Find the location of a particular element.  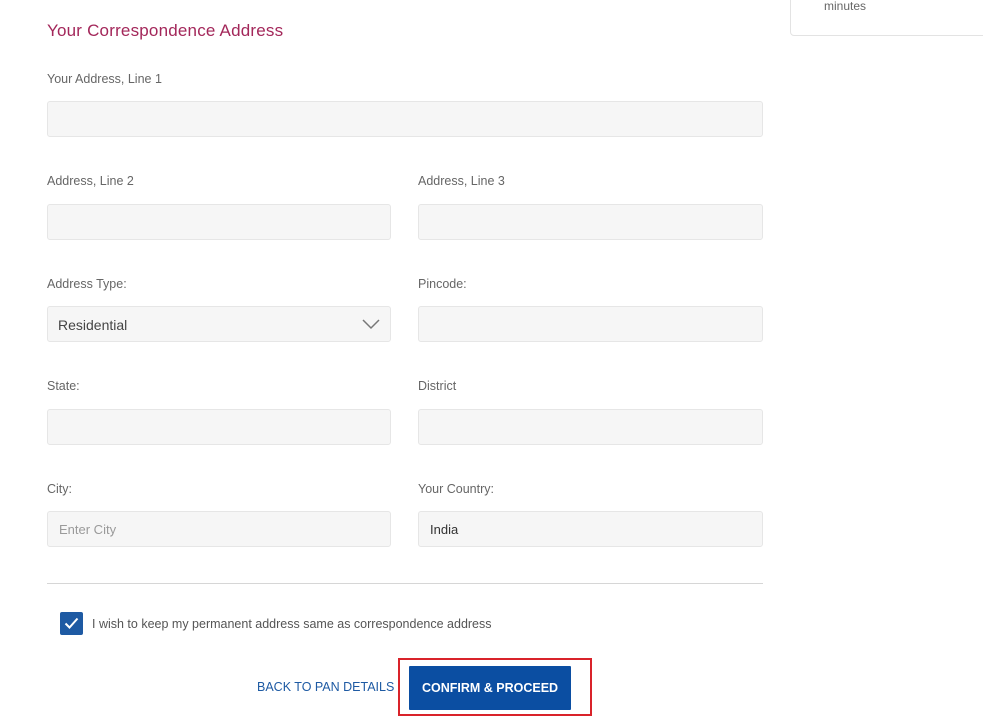

address-type-select: Residential is located at coordinates (219, 324).